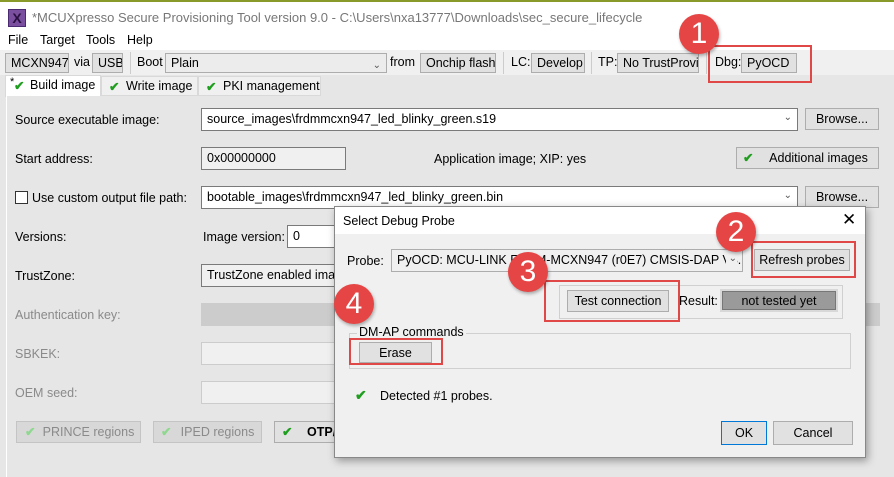  I want to click on oem-seed-field, so click(271, 392).